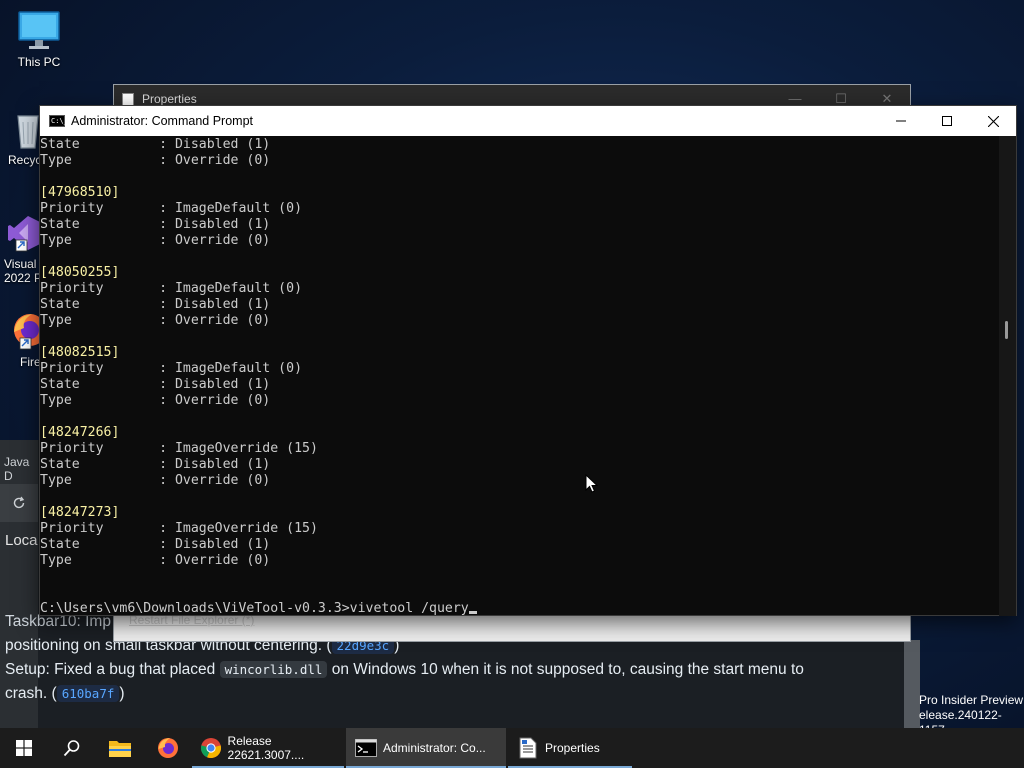 The width and height of the screenshot is (1024, 768). Describe the element at coordinates (80, 352) in the screenshot. I see `console-feature-id: [48082515]` at that location.